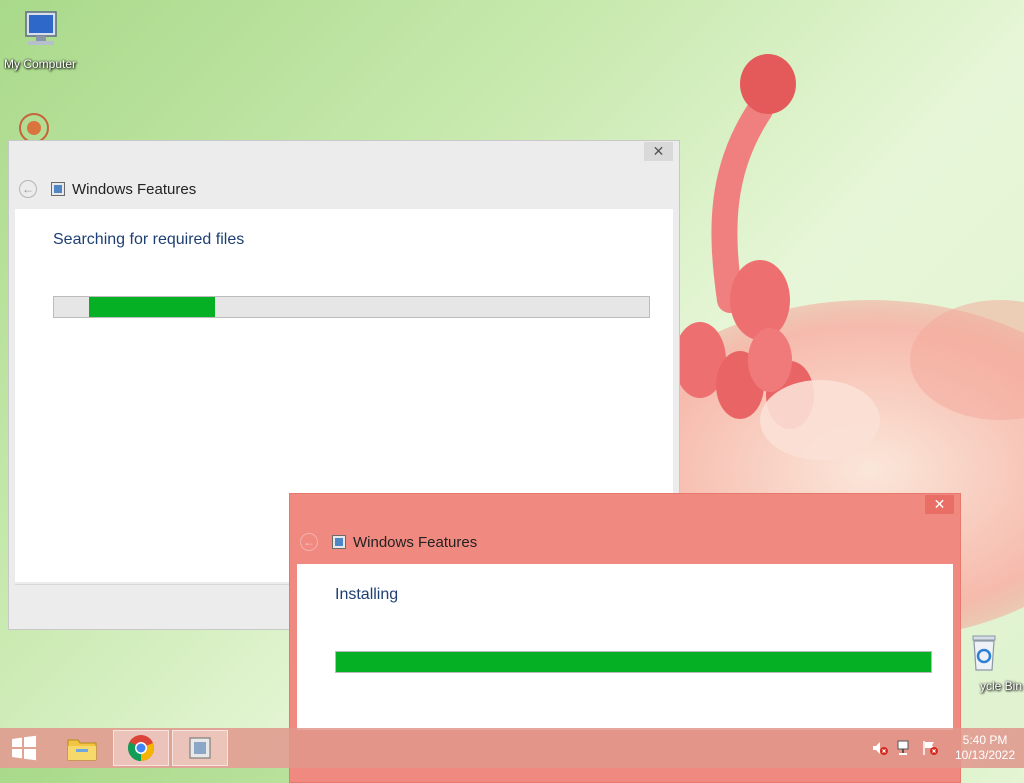  I want to click on volume-muted-icon, so click(880, 748).